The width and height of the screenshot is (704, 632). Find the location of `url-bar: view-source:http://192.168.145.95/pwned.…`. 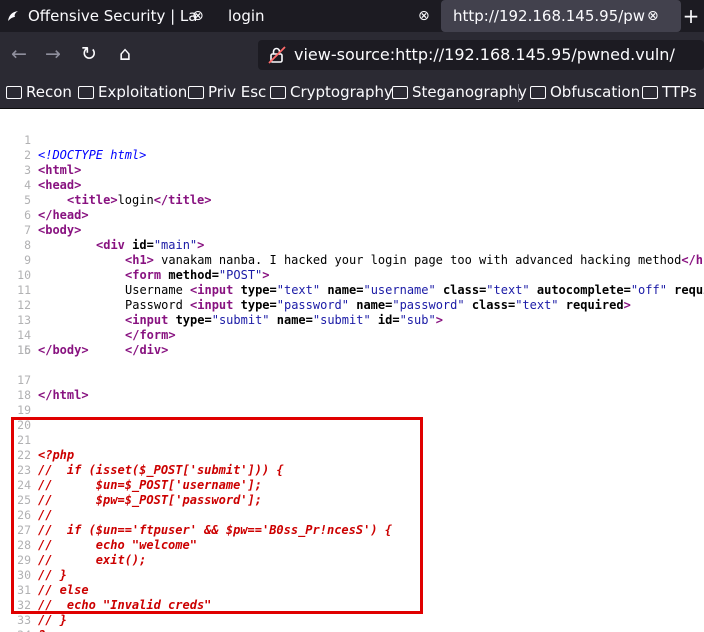

url-bar: view-source:http://192.168.145.95/pwned.… is located at coordinates (481, 55).